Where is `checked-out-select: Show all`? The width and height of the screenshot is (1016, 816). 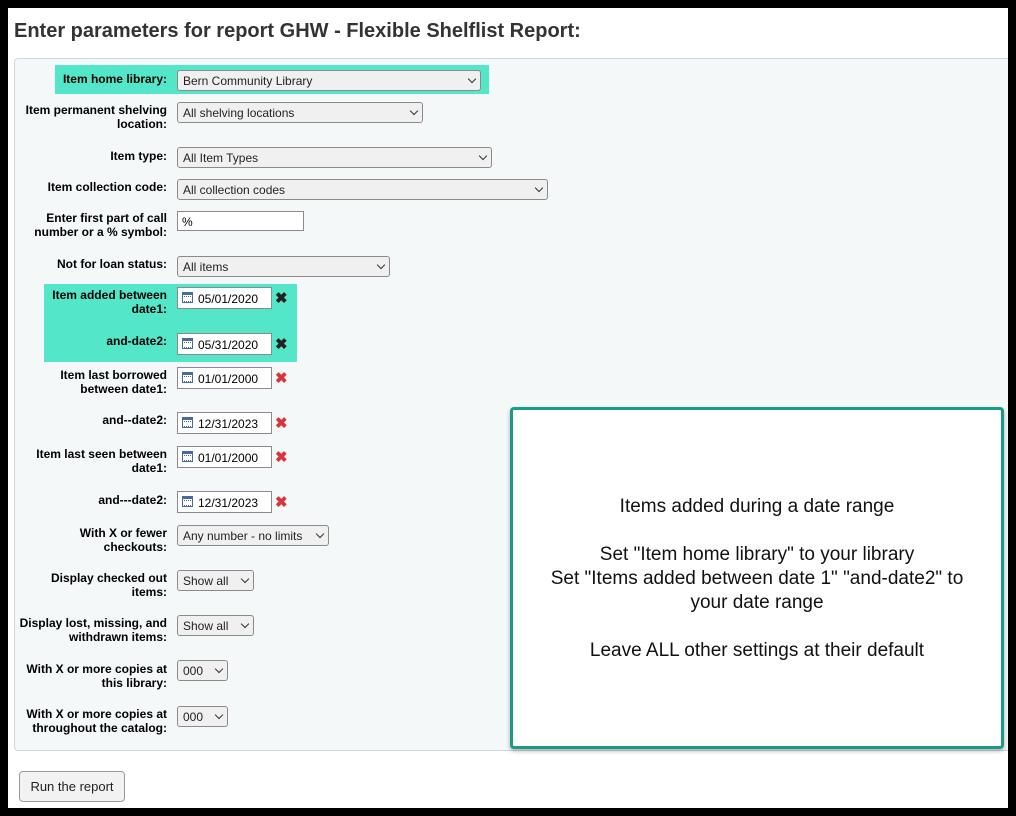 checked-out-select: Show all is located at coordinates (215, 580).